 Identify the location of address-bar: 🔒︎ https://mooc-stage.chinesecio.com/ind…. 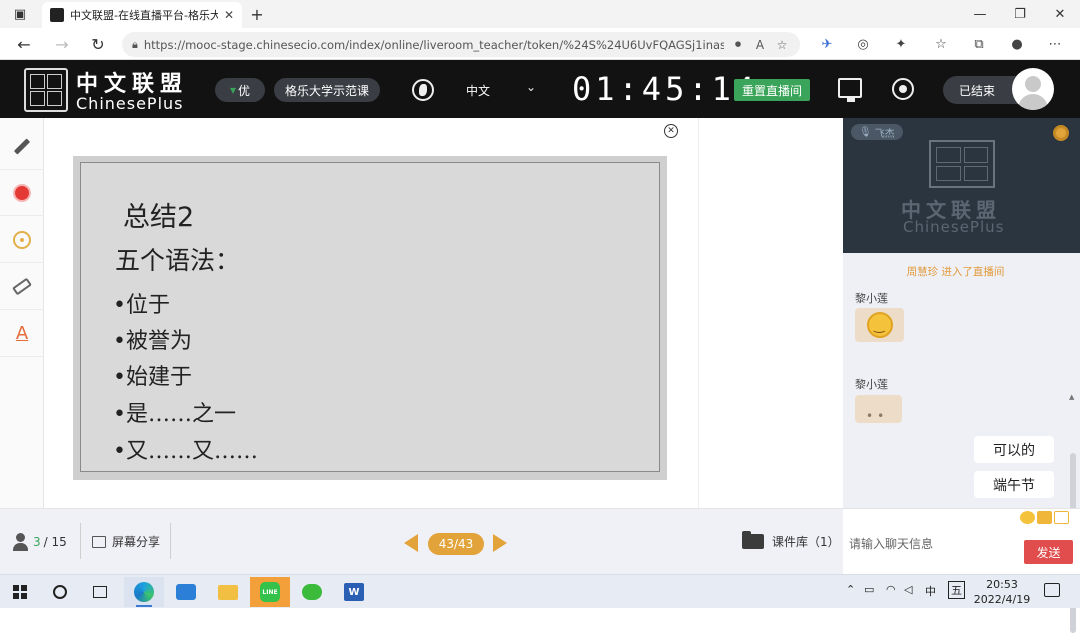
(461, 44).